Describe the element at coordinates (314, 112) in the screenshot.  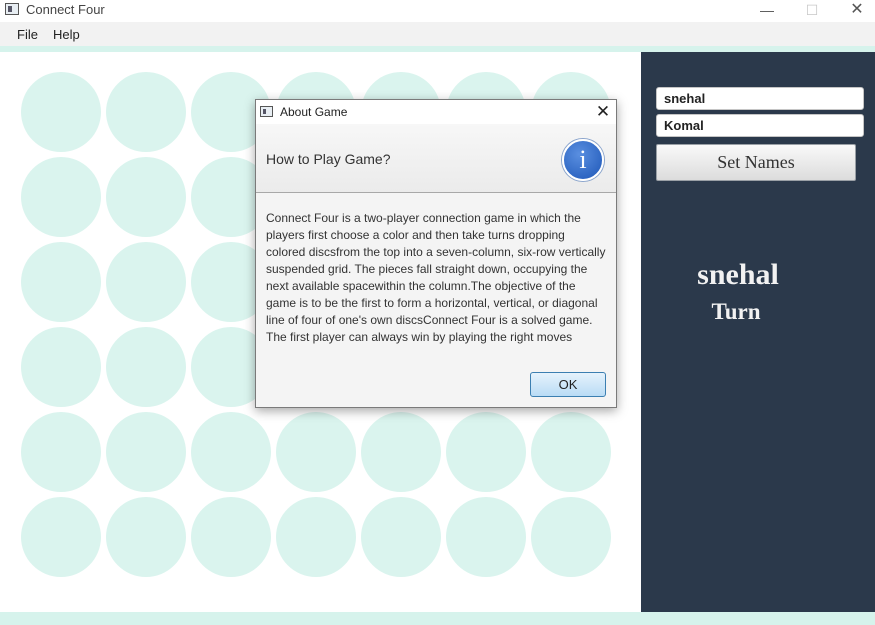
I see `dialog-title: About Game` at that location.